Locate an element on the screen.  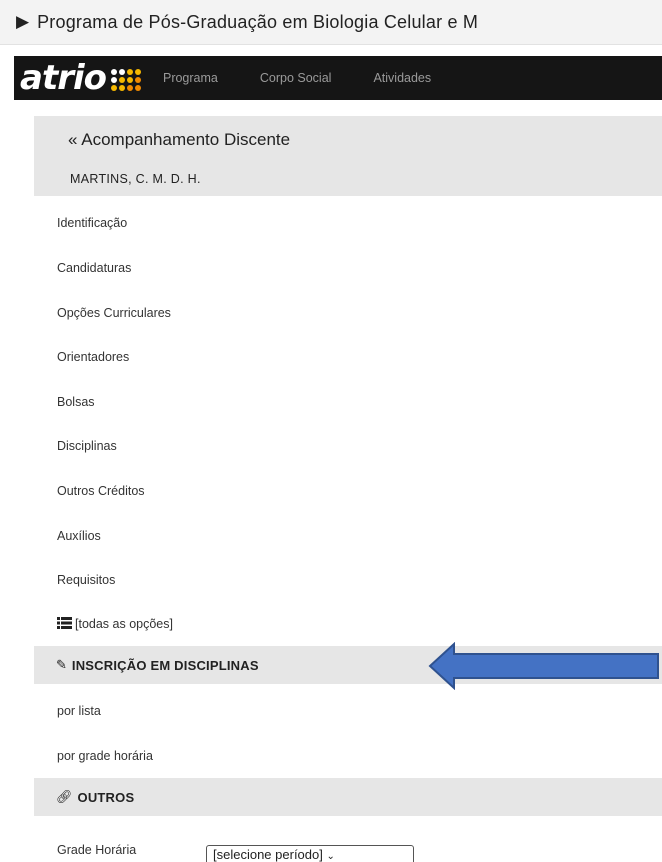
nav-link-programa: Programa is located at coordinates (190, 78).